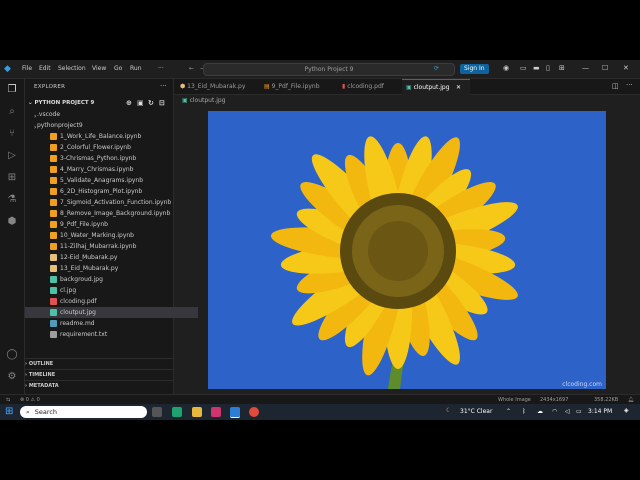  Describe the element at coordinates (235, 412) in the screenshot. I see `vscode-taskbar-icon` at that location.